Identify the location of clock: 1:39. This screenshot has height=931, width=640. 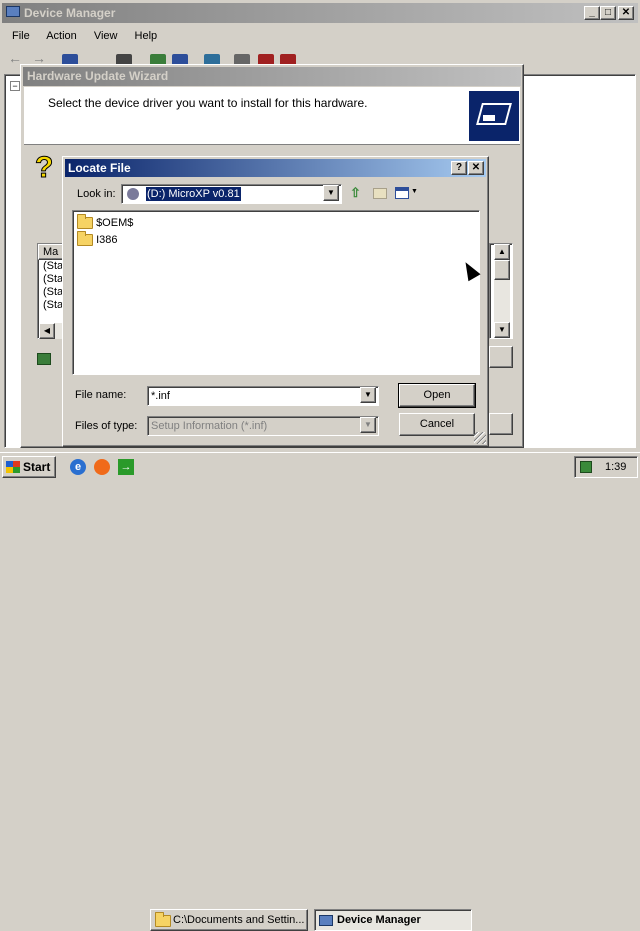
(615, 467).